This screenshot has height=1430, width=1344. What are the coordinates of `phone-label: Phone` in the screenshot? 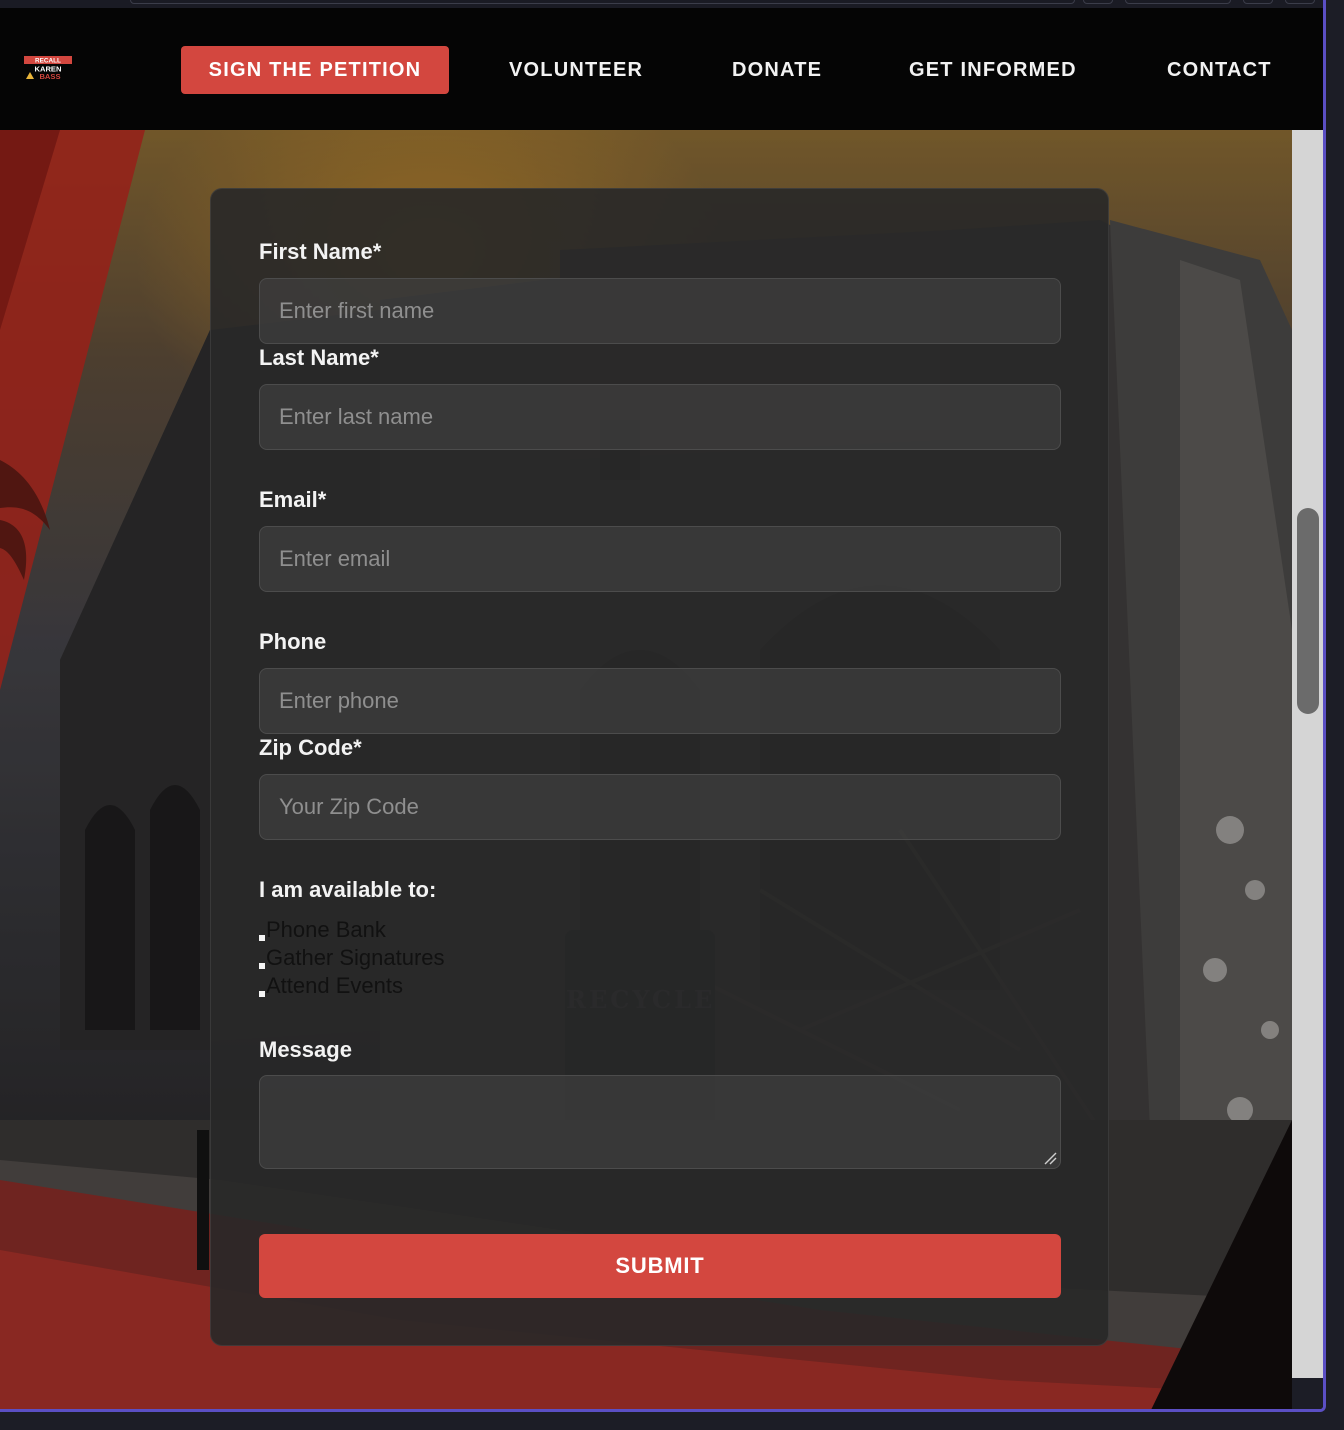 It's located at (293, 641).